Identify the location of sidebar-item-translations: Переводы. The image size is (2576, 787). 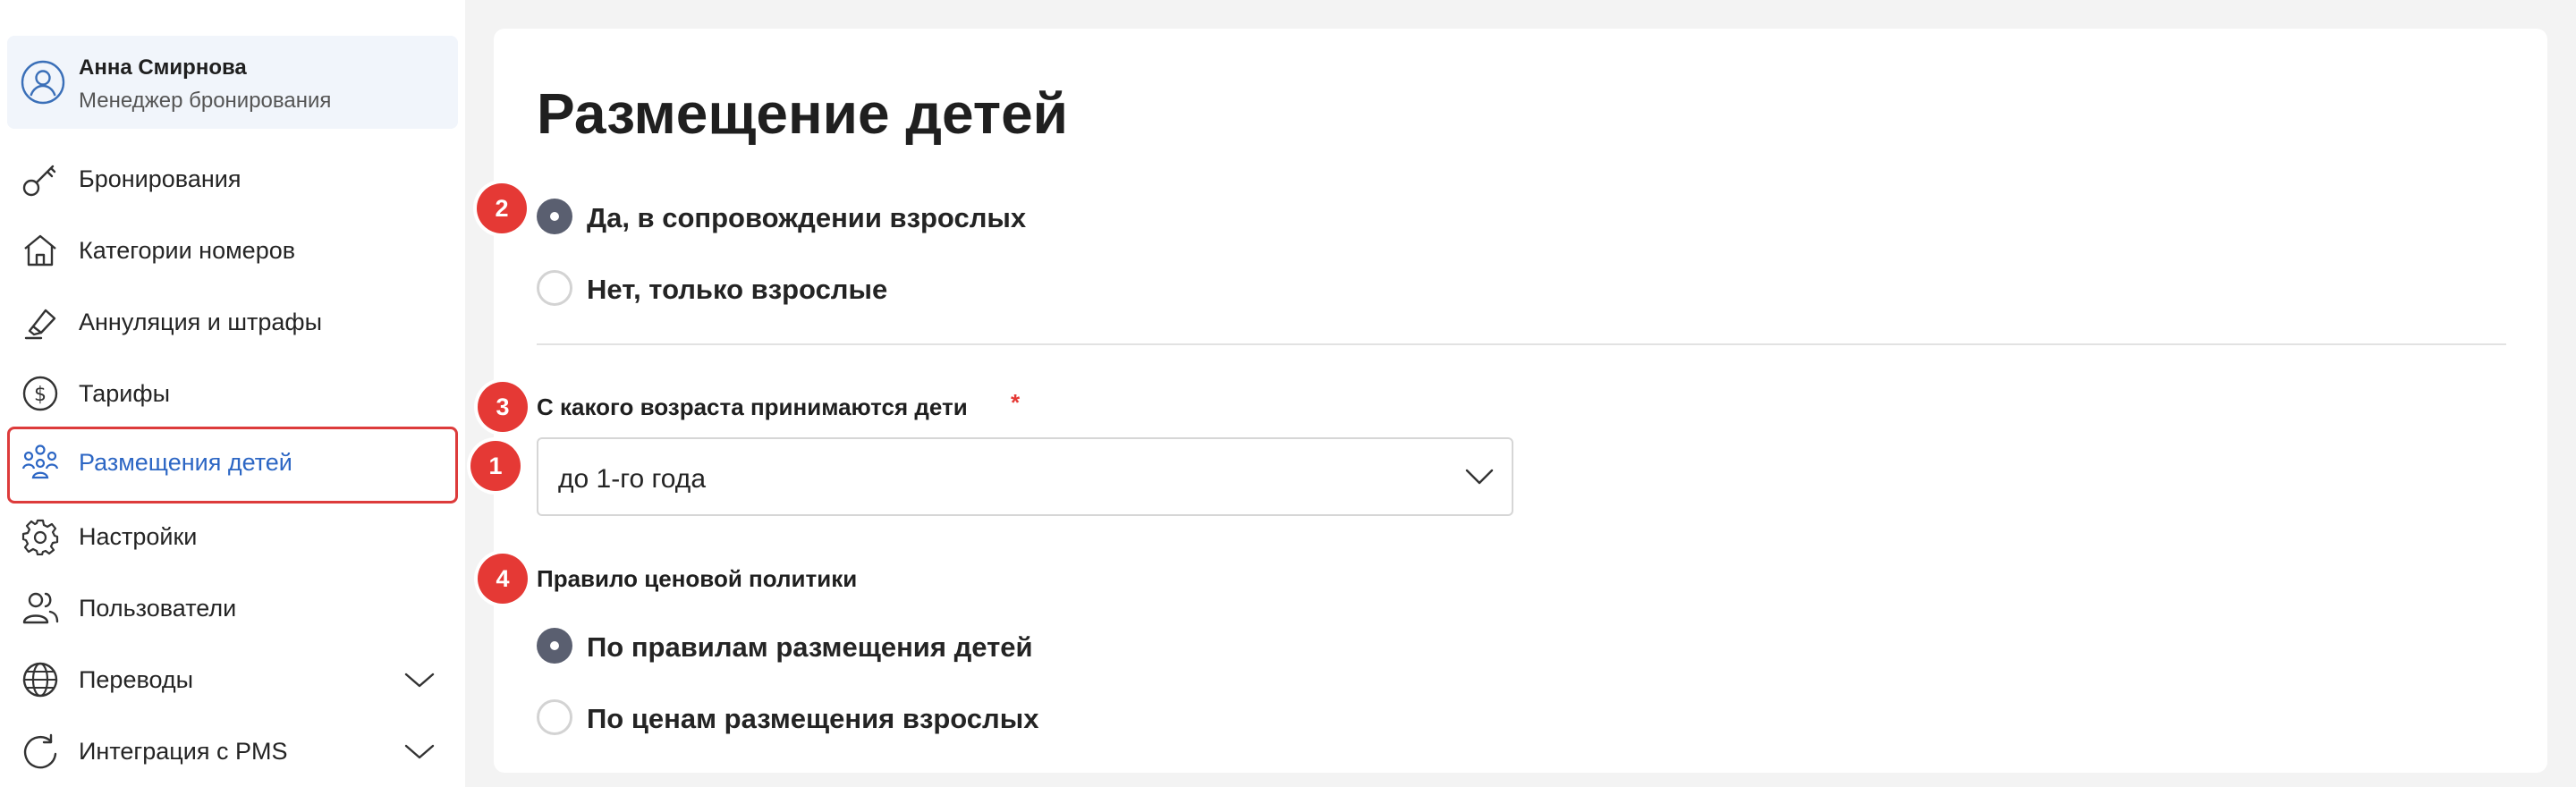
(232, 679).